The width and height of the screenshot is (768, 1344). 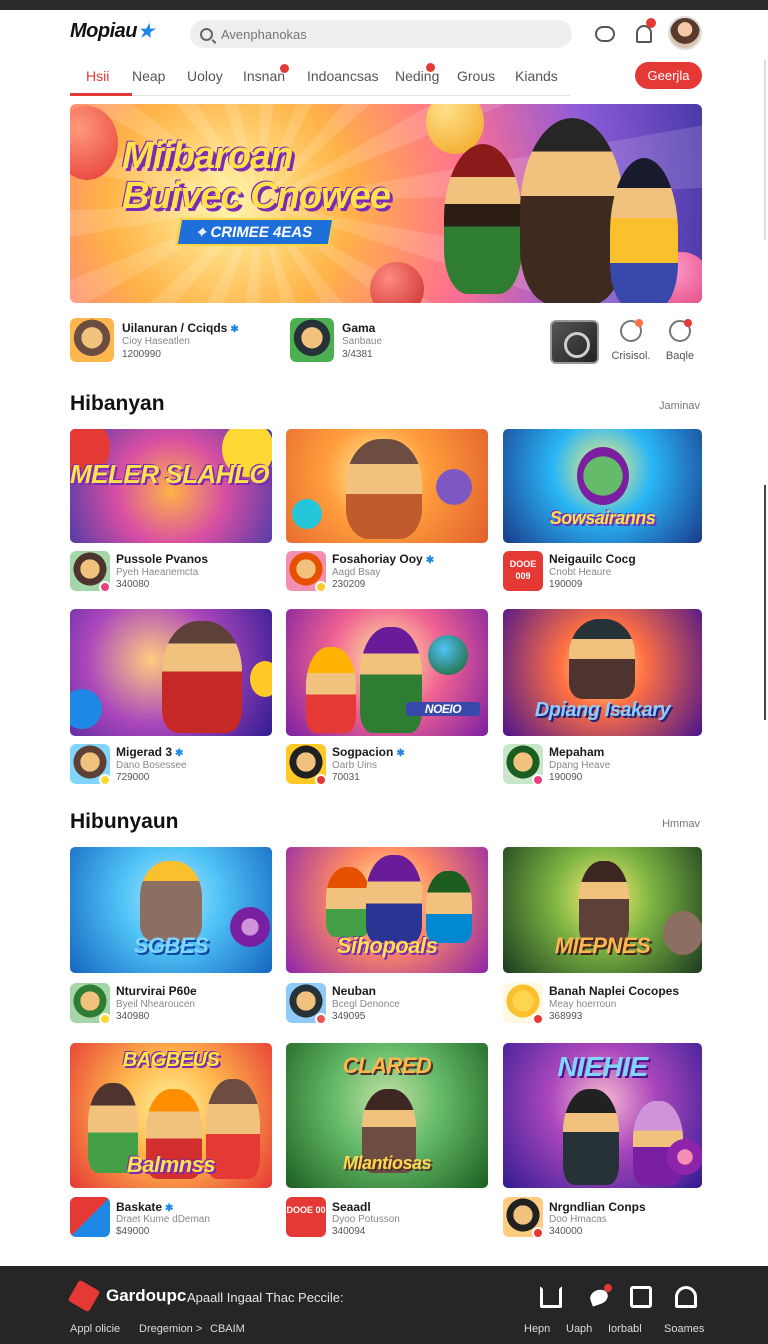 I want to click on game-count: 340980, so click(x=133, y=1016).